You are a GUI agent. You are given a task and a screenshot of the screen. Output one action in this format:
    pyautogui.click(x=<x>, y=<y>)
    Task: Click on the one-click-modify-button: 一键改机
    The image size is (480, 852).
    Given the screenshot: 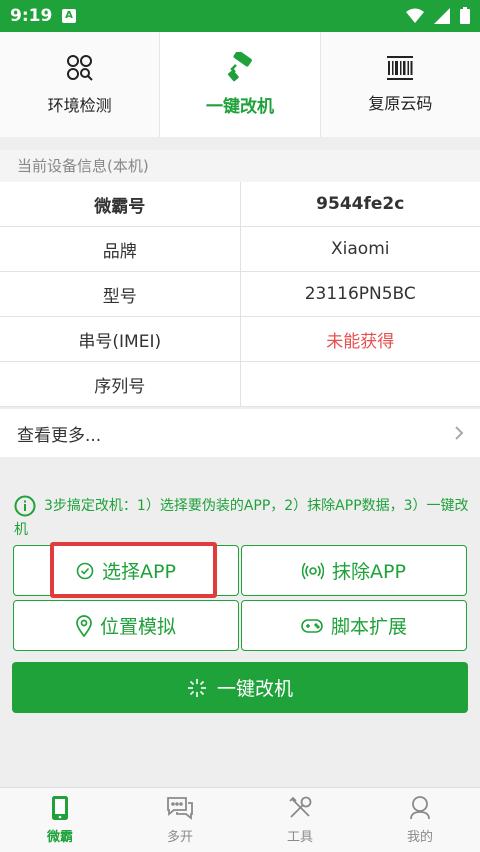 What is the action you would take?
    pyautogui.click(x=240, y=687)
    